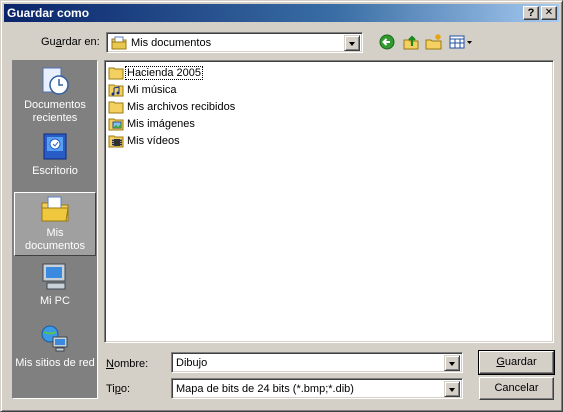 This screenshot has height=412, width=563. I want to click on my-documents-icon, so click(55, 209).